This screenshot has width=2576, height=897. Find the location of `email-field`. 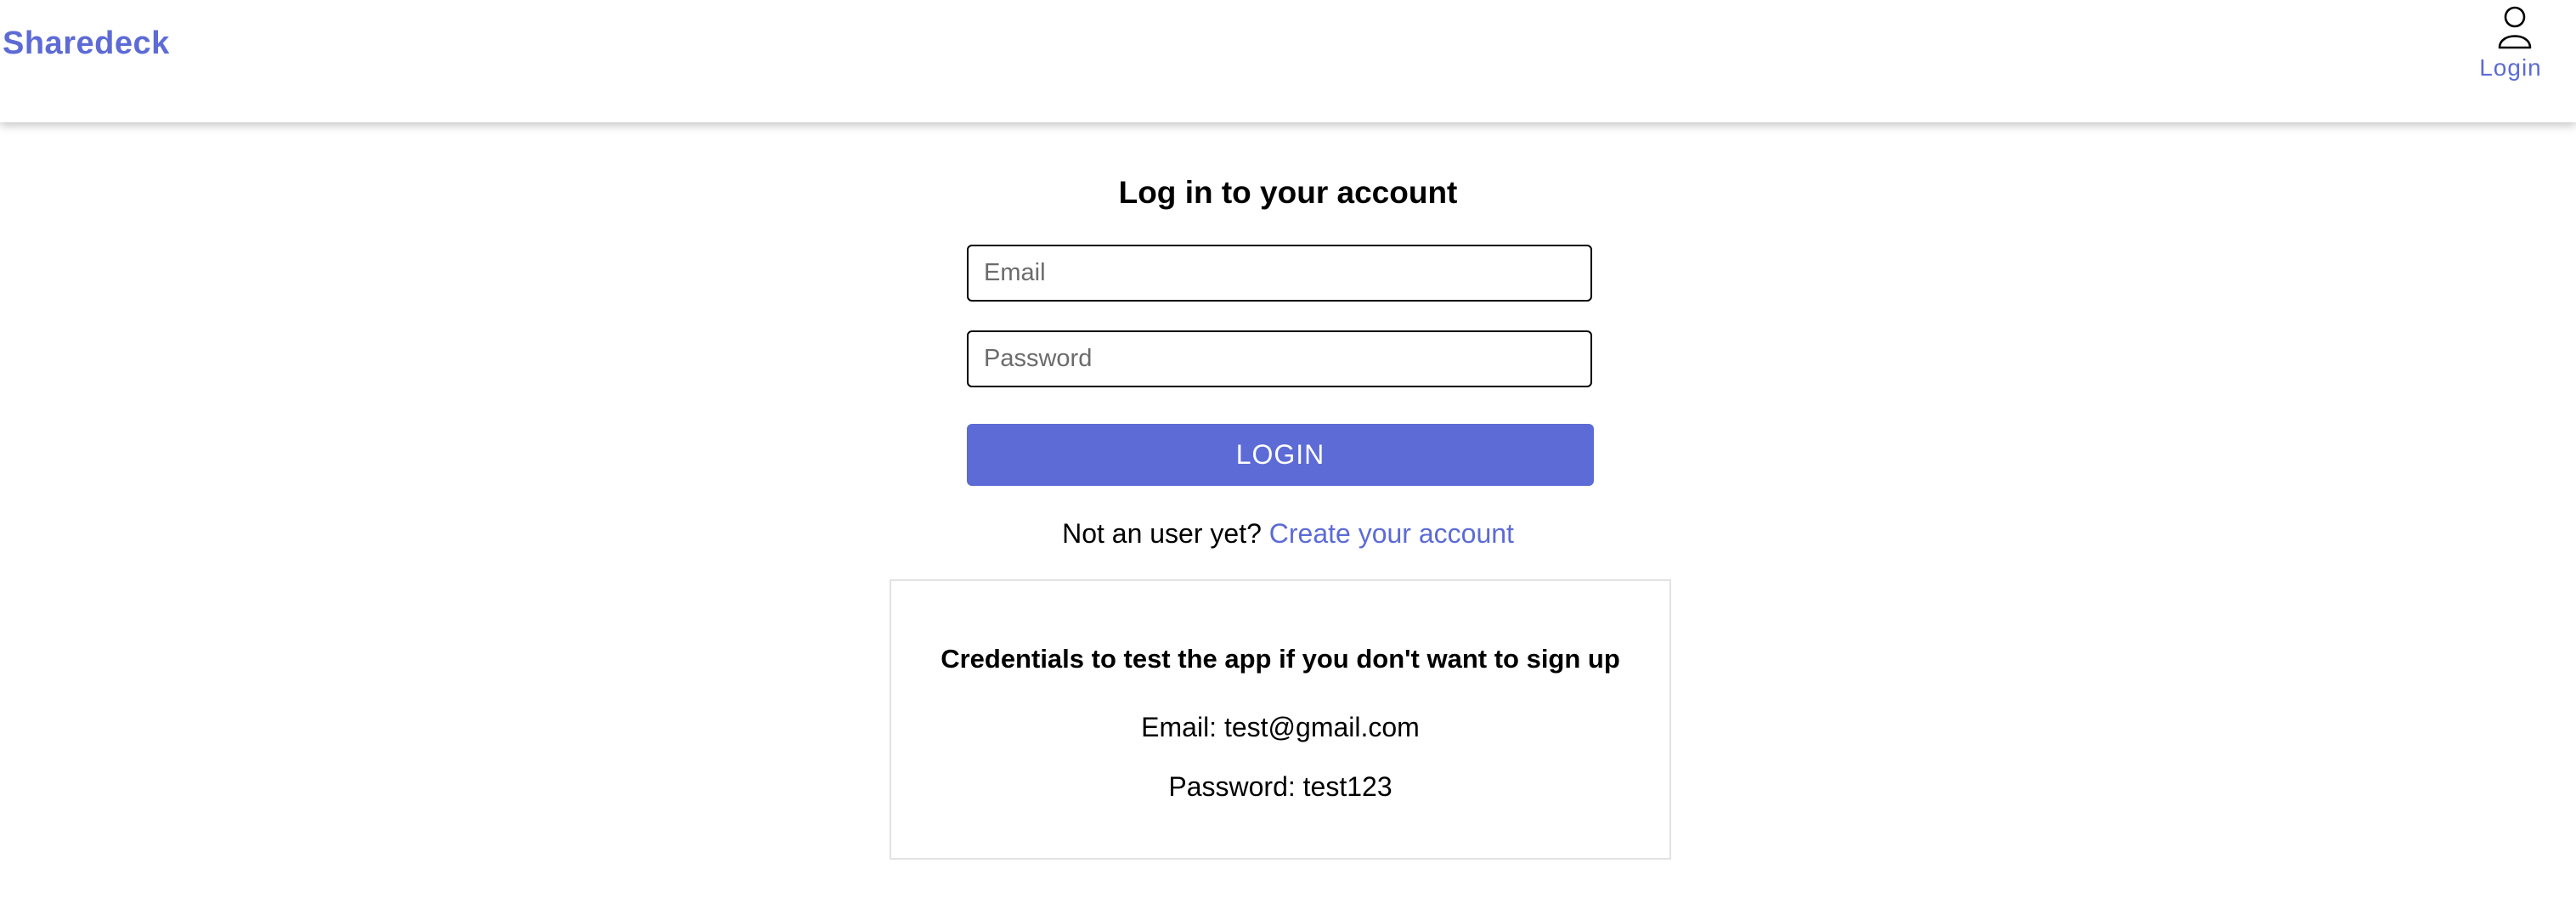

email-field is located at coordinates (1279, 274).